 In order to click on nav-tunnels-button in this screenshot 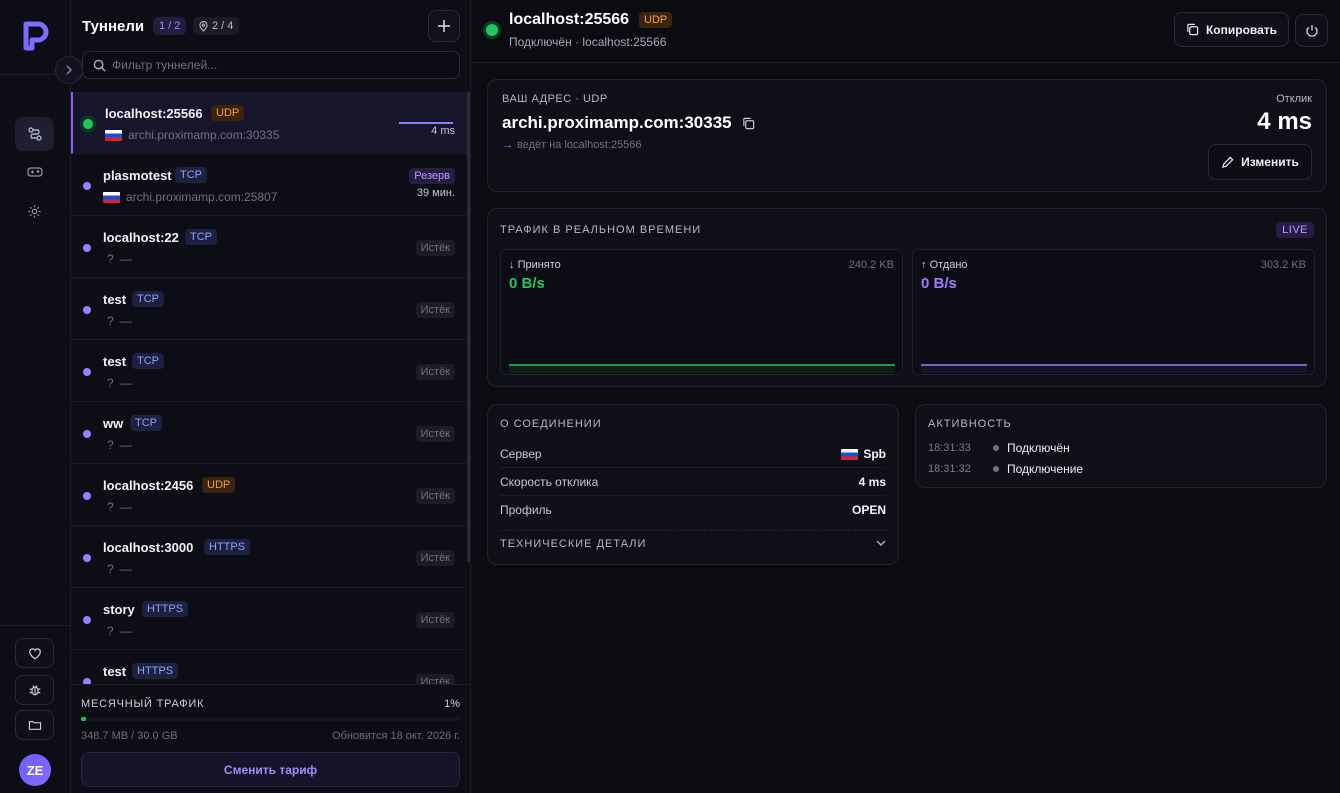, I will do `click(34, 134)`.